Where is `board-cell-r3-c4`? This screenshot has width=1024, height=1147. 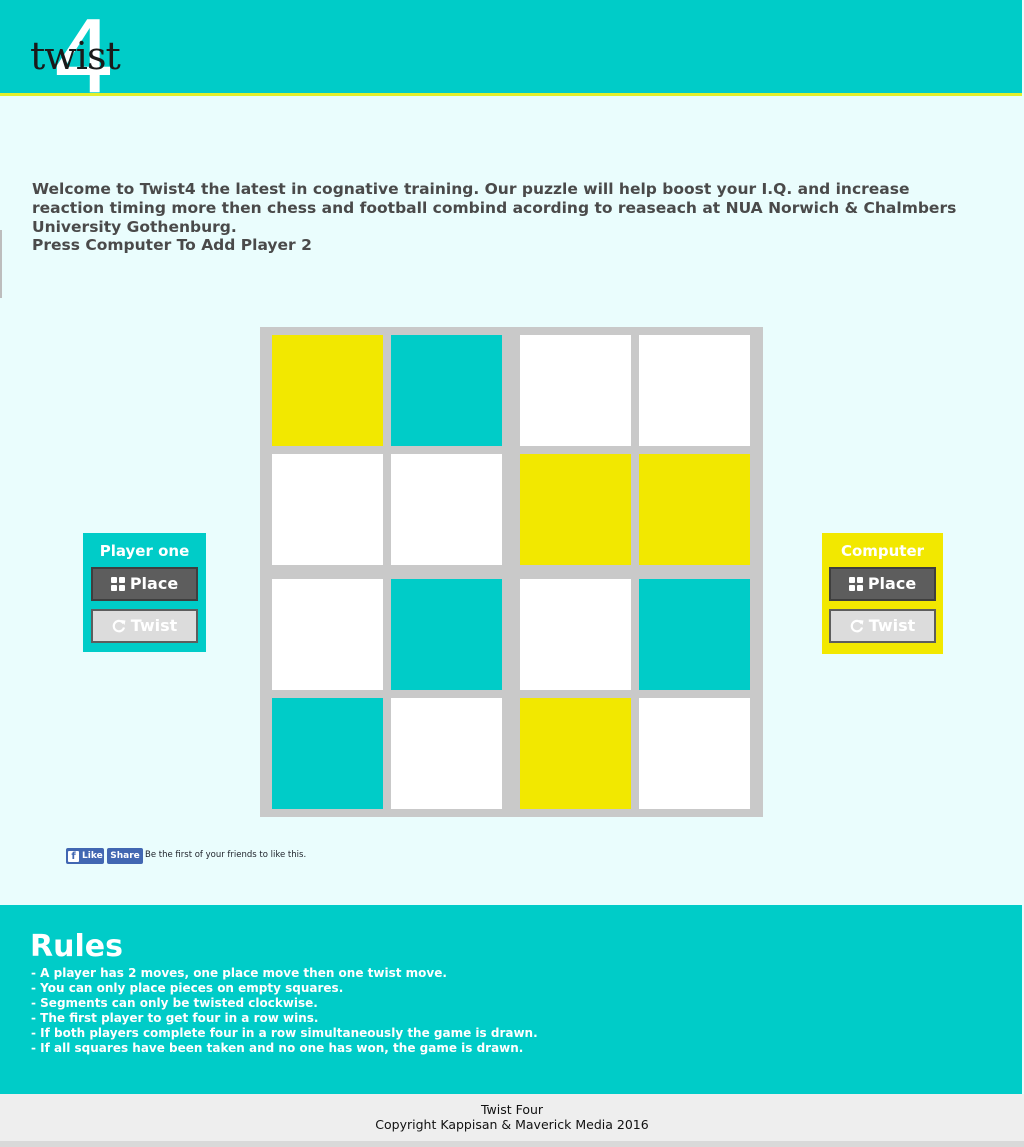 board-cell-r3-c4 is located at coordinates (694, 634).